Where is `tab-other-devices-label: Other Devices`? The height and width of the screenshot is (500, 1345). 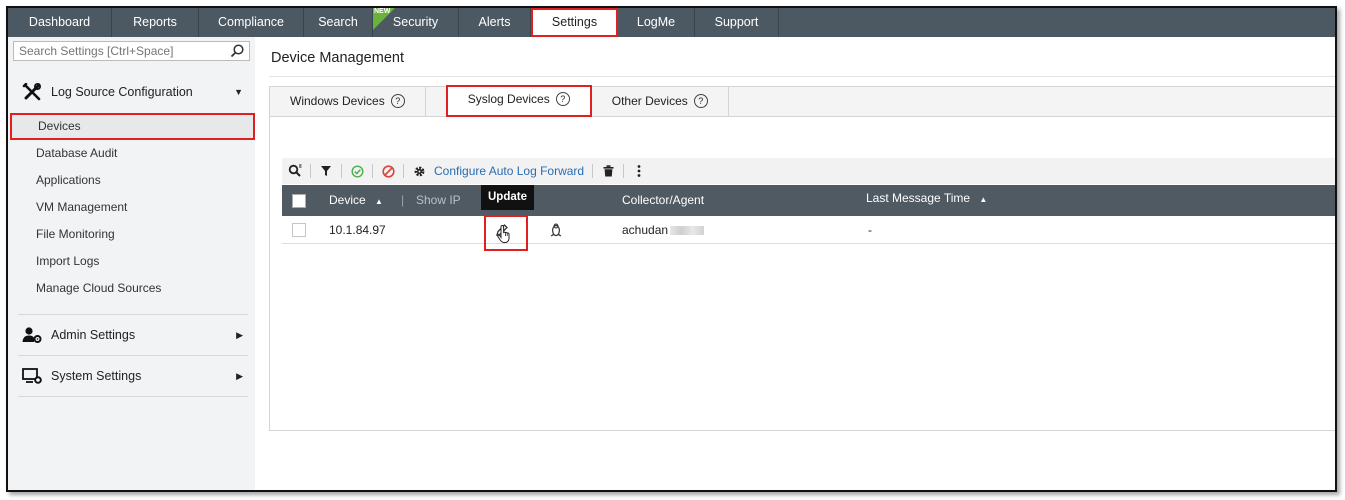
tab-other-devices-label: Other Devices is located at coordinates (649, 101).